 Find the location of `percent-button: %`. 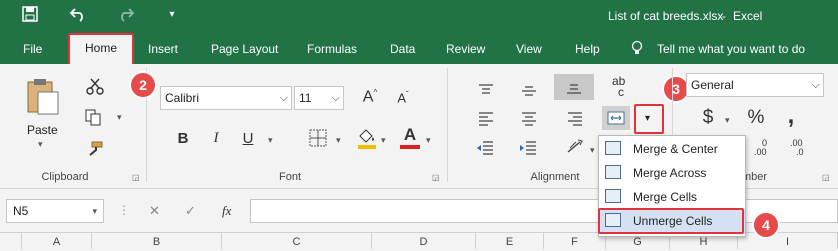

percent-button: % is located at coordinates (756, 118).